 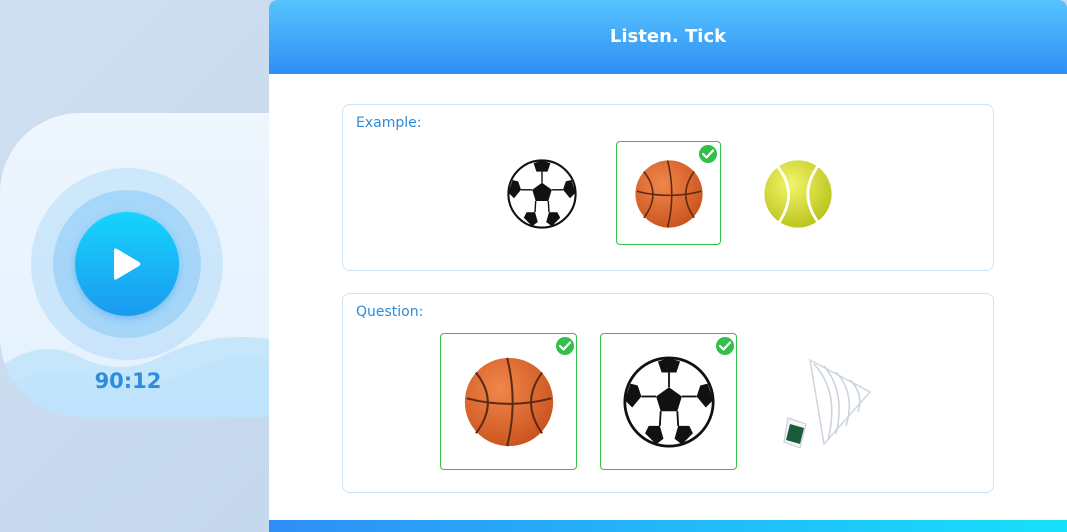 I want to click on play-button, so click(x=127, y=264).